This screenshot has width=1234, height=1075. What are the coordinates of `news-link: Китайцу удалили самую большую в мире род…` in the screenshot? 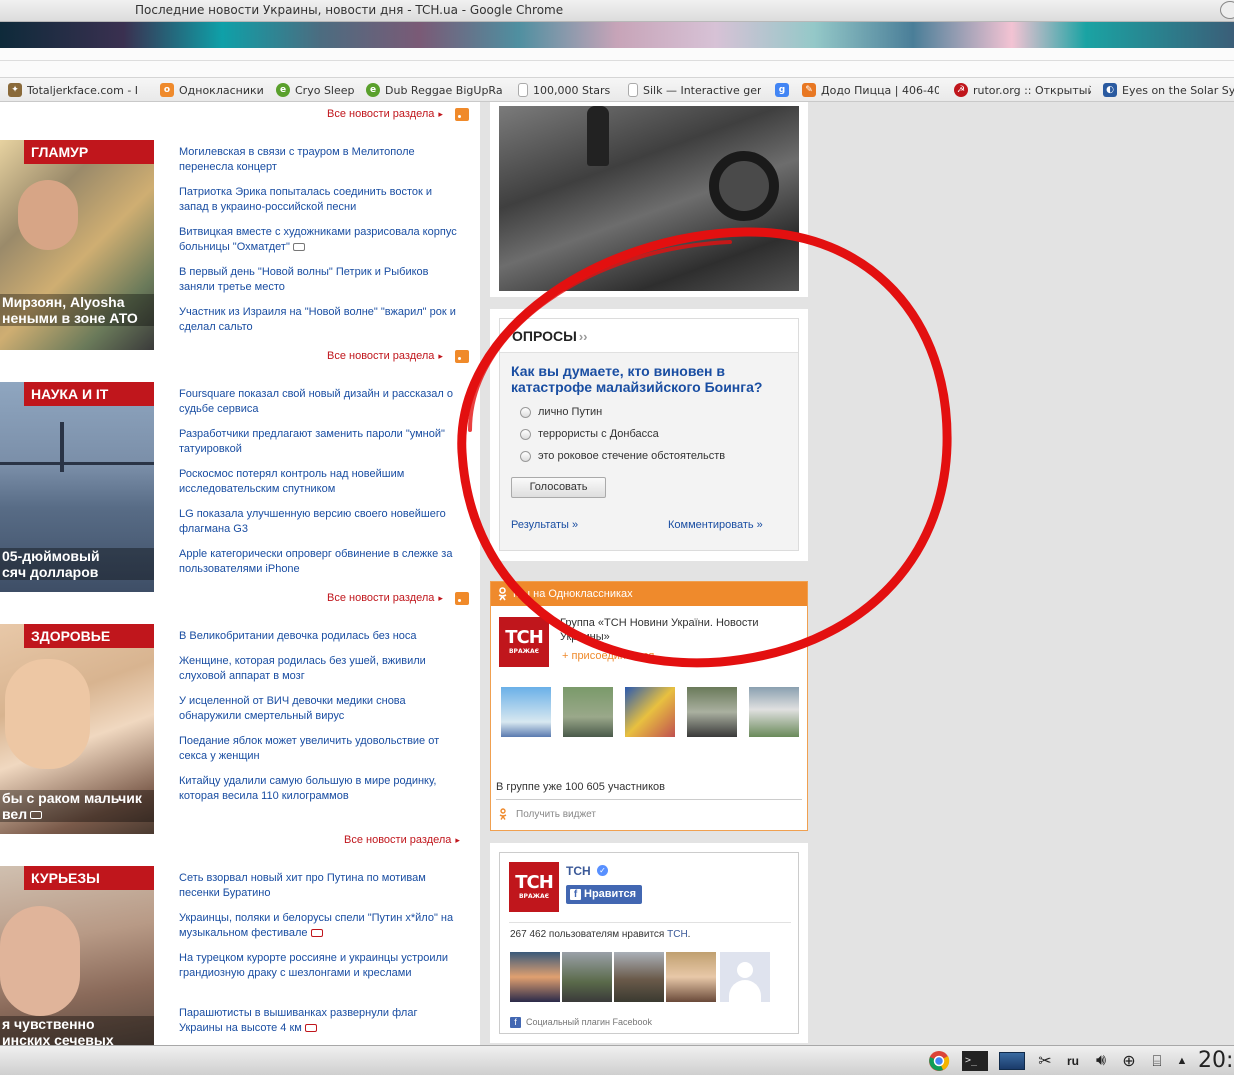 It's located at (321, 789).